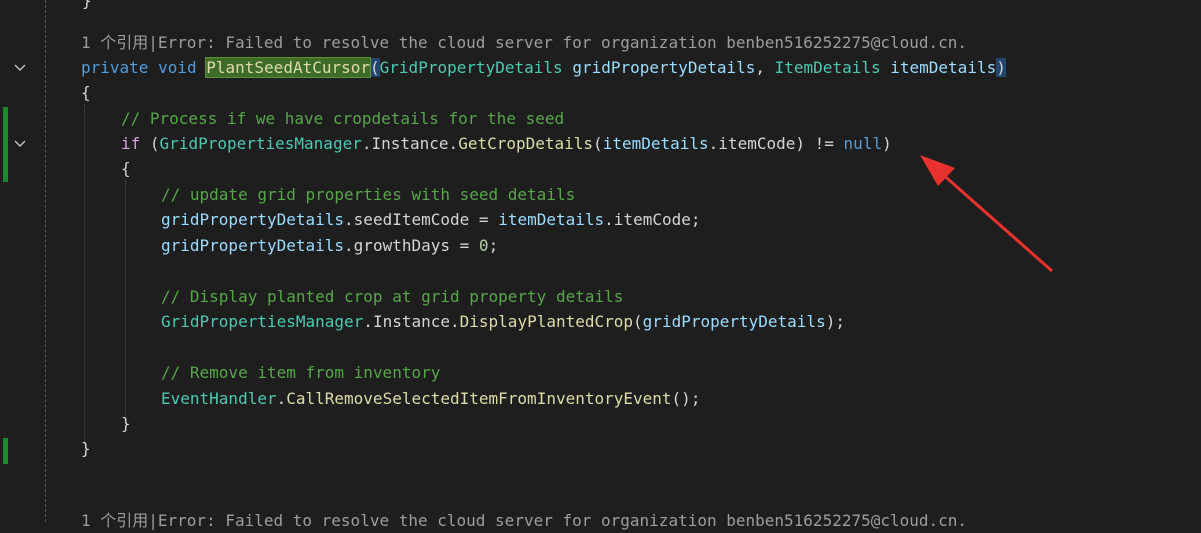  Describe the element at coordinates (986, 214) in the screenshot. I see `annotation-arrow-icon` at that location.